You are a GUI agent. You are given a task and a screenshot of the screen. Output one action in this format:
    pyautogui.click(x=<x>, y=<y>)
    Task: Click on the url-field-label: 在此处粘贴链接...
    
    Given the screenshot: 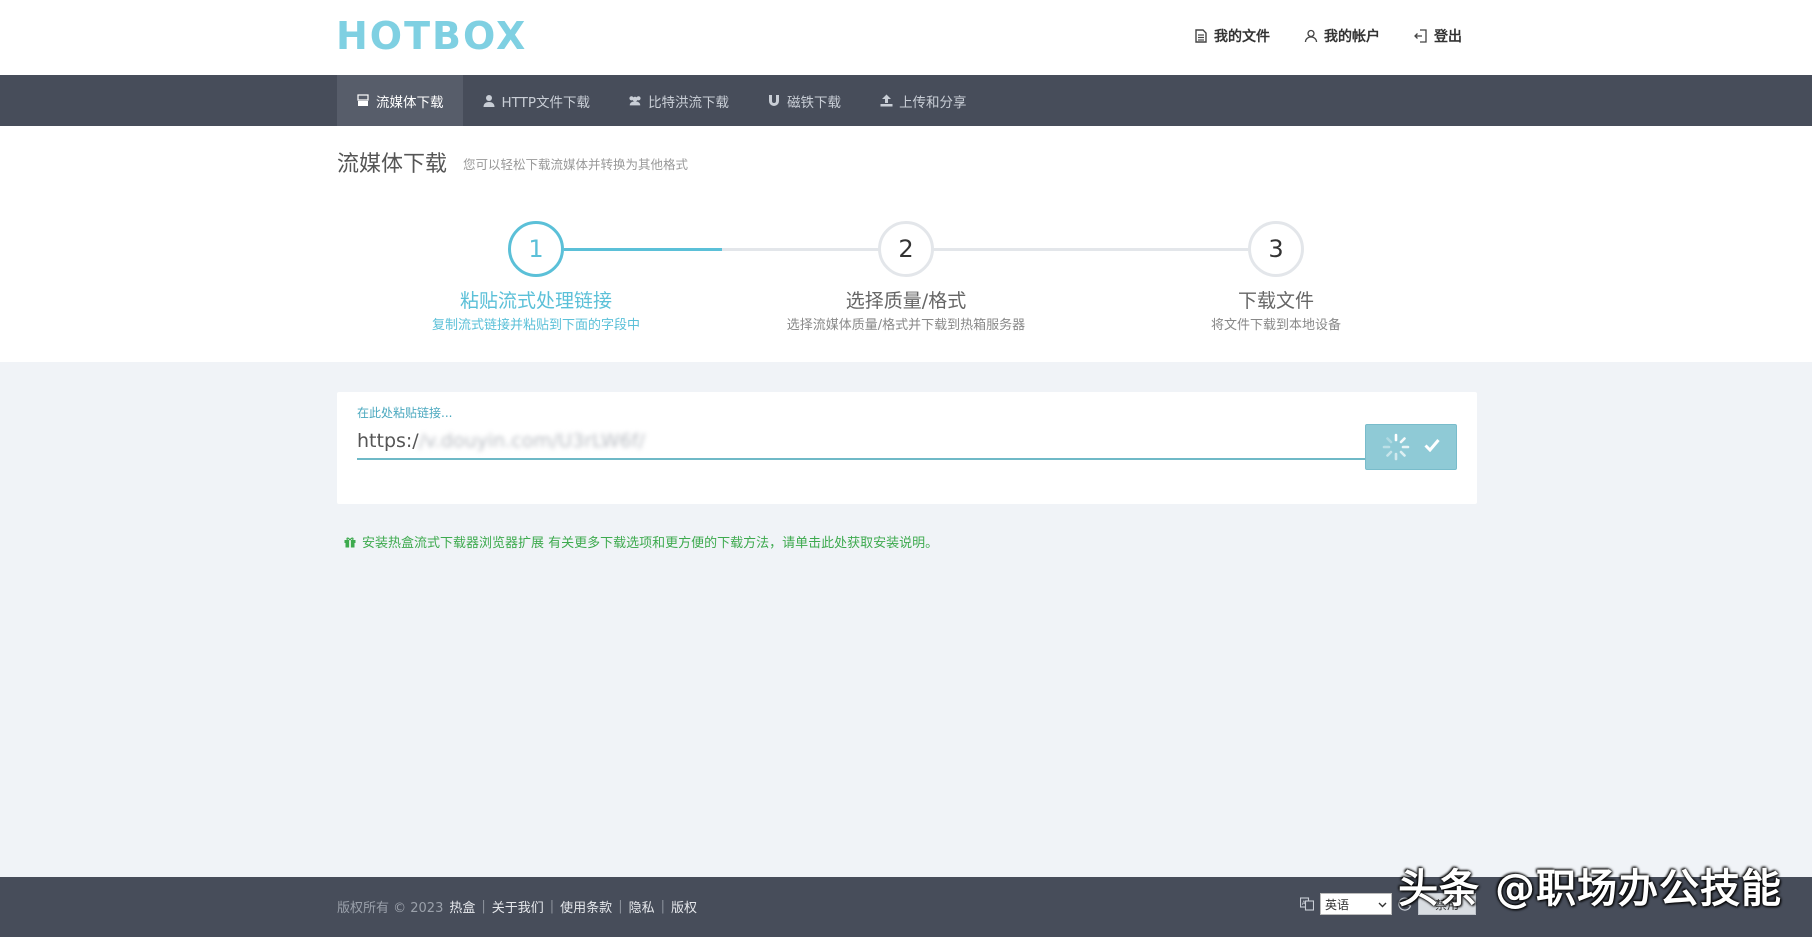 What is the action you would take?
    pyautogui.click(x=405, y=413)
    